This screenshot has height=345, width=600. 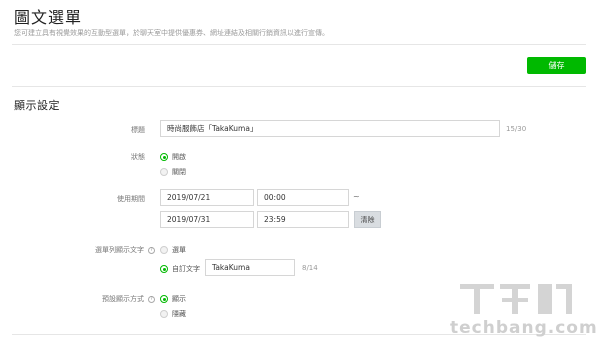 I want to click on display-radio-hide: 隱藏, so click(x=173, y=314).